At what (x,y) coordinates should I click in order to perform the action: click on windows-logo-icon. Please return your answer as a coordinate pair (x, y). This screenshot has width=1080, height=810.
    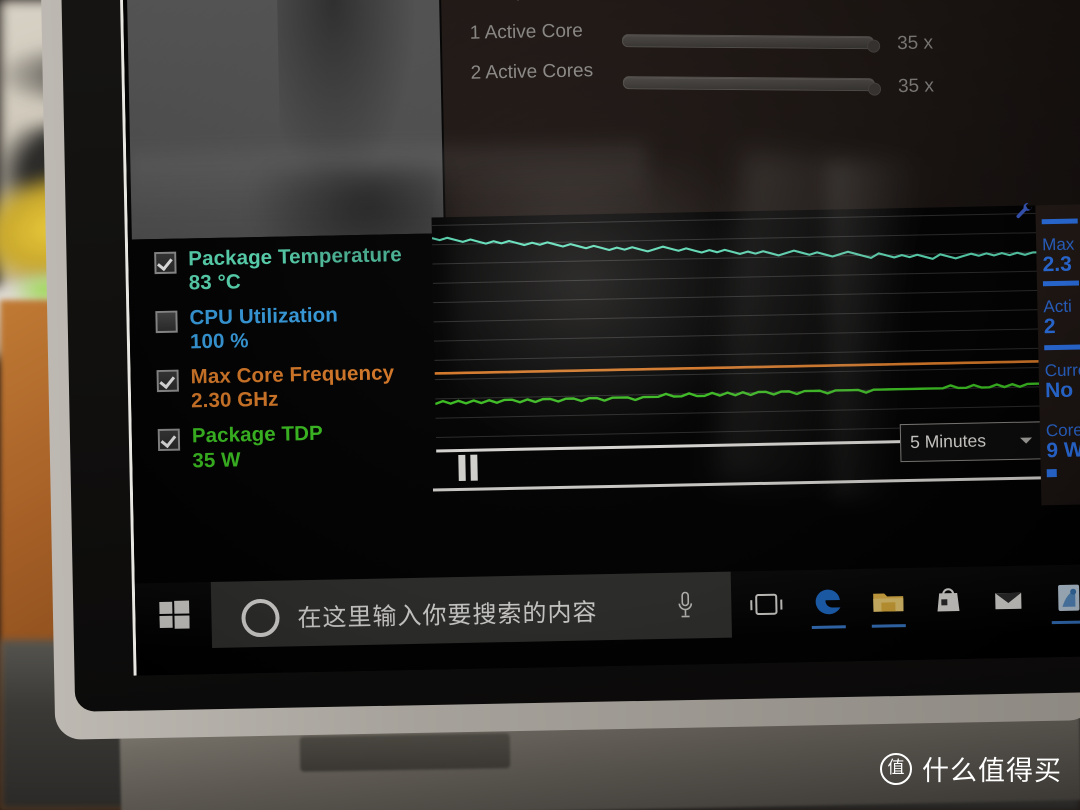
    Looking at the image, I should click on (174, 614).